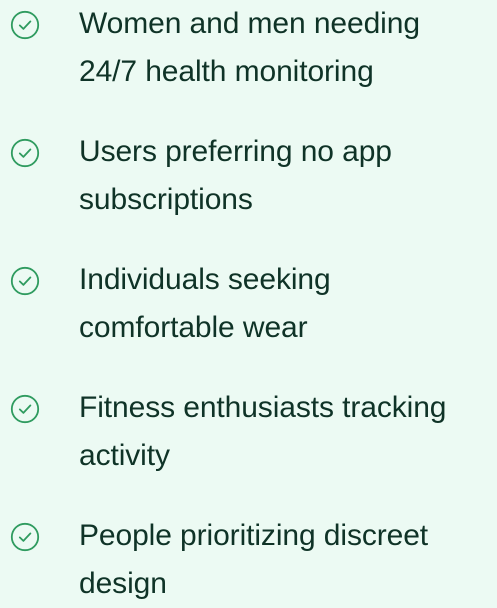 The width and height of the screenshot is (497, 608). Describe the element at coordinates (235, 175) in the screenshot. I see `list-item-label: Users preferring no app subscriptions` at that location.